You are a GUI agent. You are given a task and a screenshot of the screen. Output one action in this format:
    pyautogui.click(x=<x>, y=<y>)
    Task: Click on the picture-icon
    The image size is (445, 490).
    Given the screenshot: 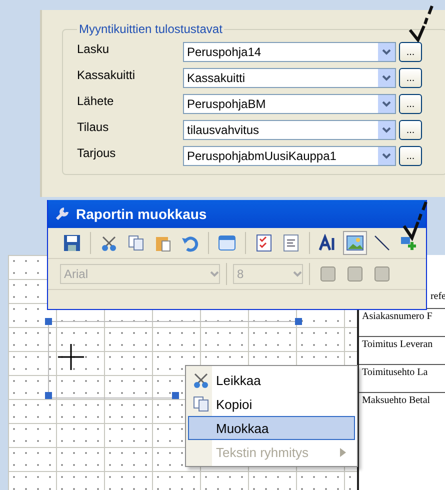 What is the action you would take?
    pyautogui.click(x=355, y=243)
    